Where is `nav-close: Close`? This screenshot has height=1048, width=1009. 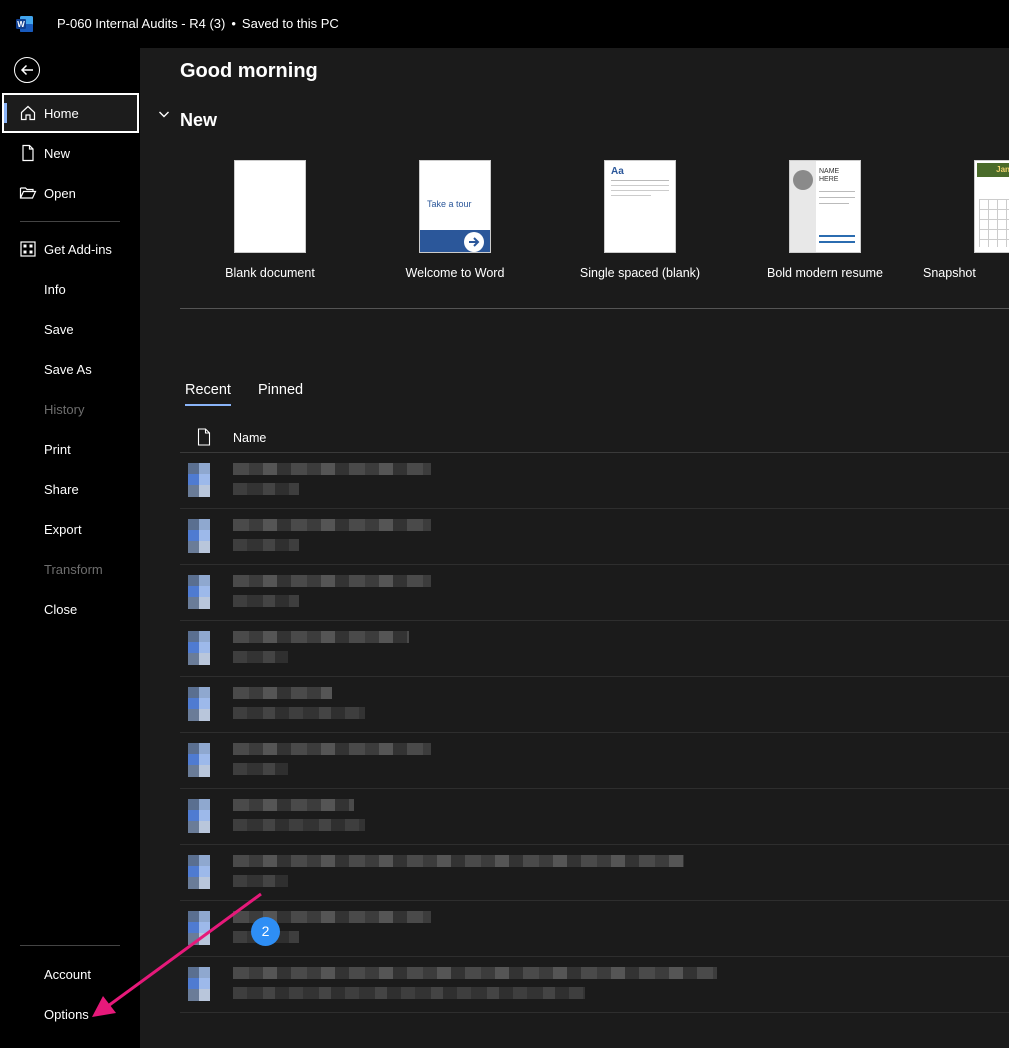
nav-close: Close is located at coordinates (70, 609).